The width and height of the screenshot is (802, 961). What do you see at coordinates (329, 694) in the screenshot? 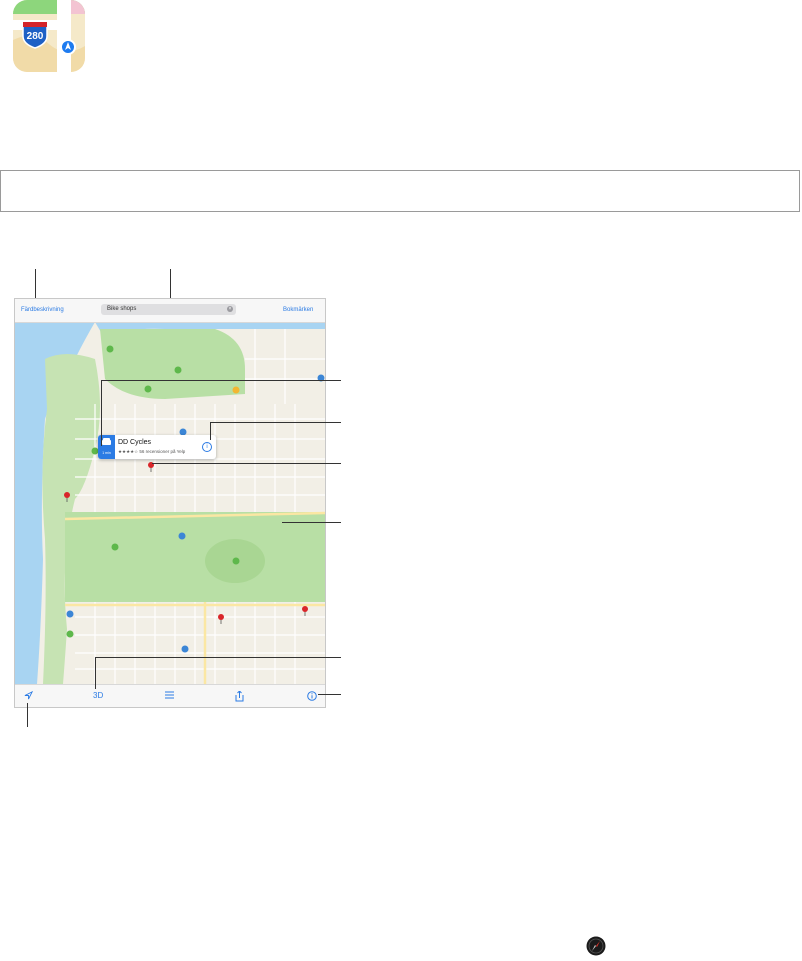
I see `callout-line-info-button` at bounding box center [329, 694].